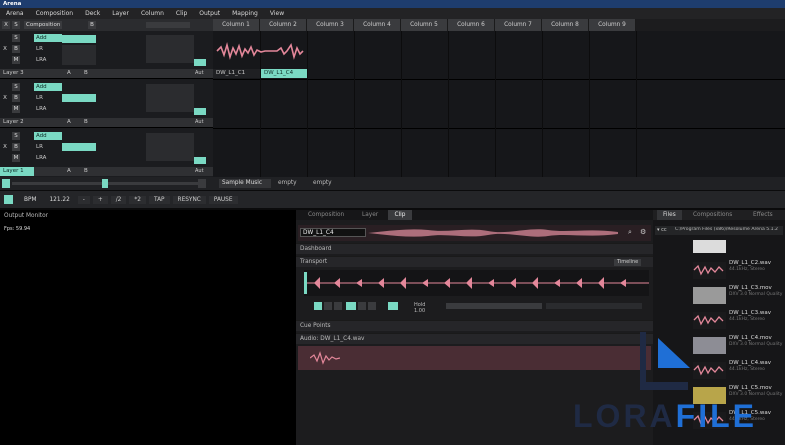 The height and width of the screenshot is (445, 785). What do you see at coordinates (471, 25) in the screenshot?
I see `column-header-6: Column 6` at bounding box center [471, 25].